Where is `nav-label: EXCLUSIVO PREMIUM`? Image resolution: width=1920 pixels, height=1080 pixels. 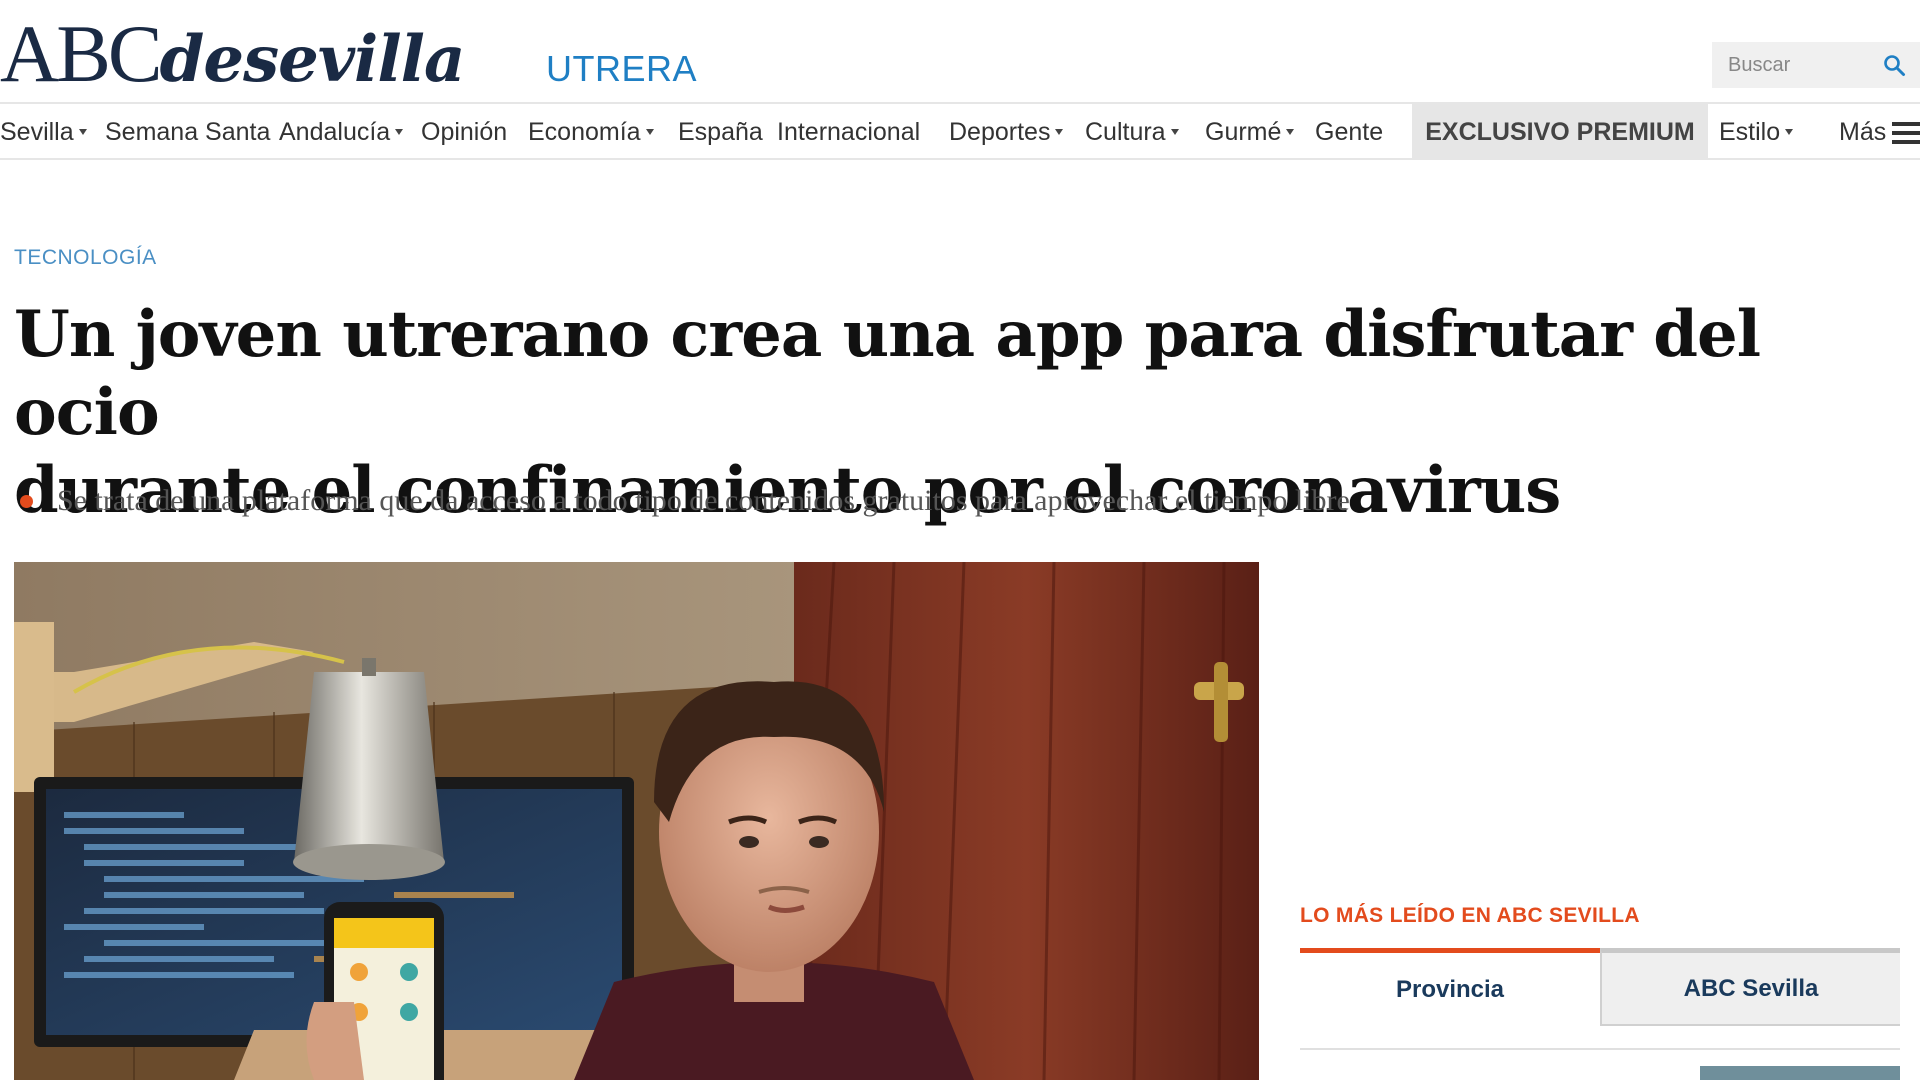
nav-label: EXCLUSIVO PREMIUM is located at coordinates (1560, 131).